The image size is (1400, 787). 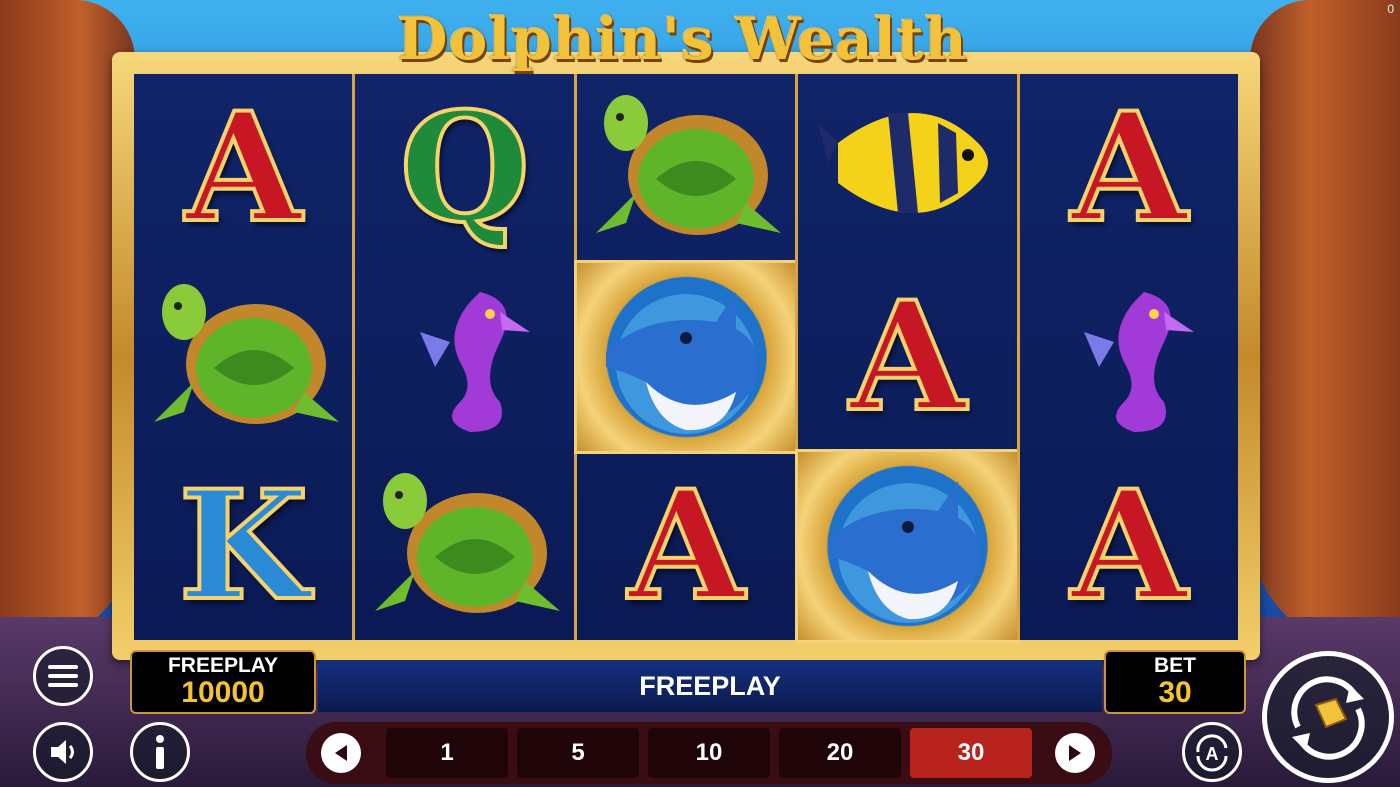 I want to click on info-button, so click(x=160, y=752).